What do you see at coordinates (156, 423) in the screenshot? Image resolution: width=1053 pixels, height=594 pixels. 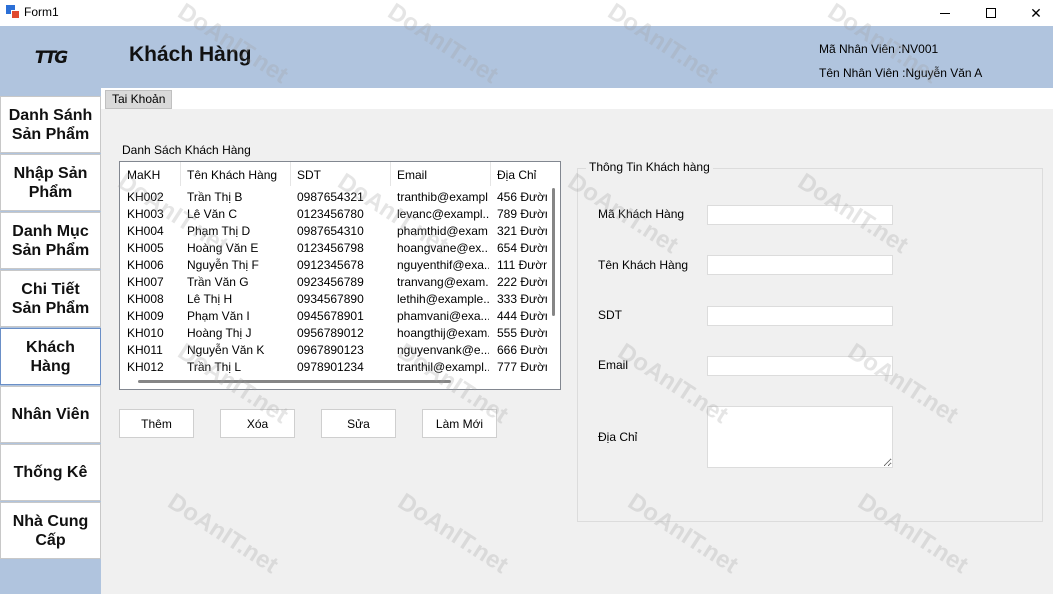 I see `add-button: Thêm` at bounding box center [156, 423].